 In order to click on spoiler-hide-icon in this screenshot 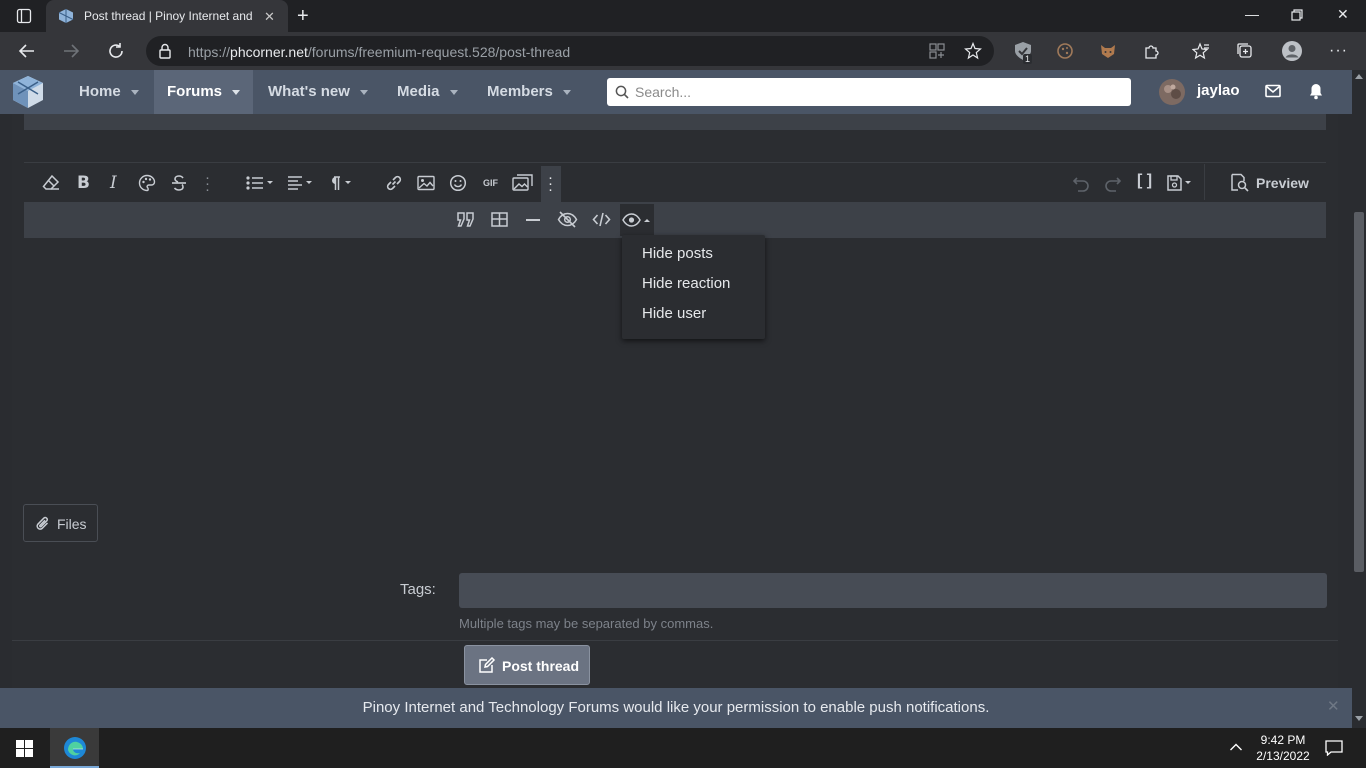, I will do `click(567, 219)`.